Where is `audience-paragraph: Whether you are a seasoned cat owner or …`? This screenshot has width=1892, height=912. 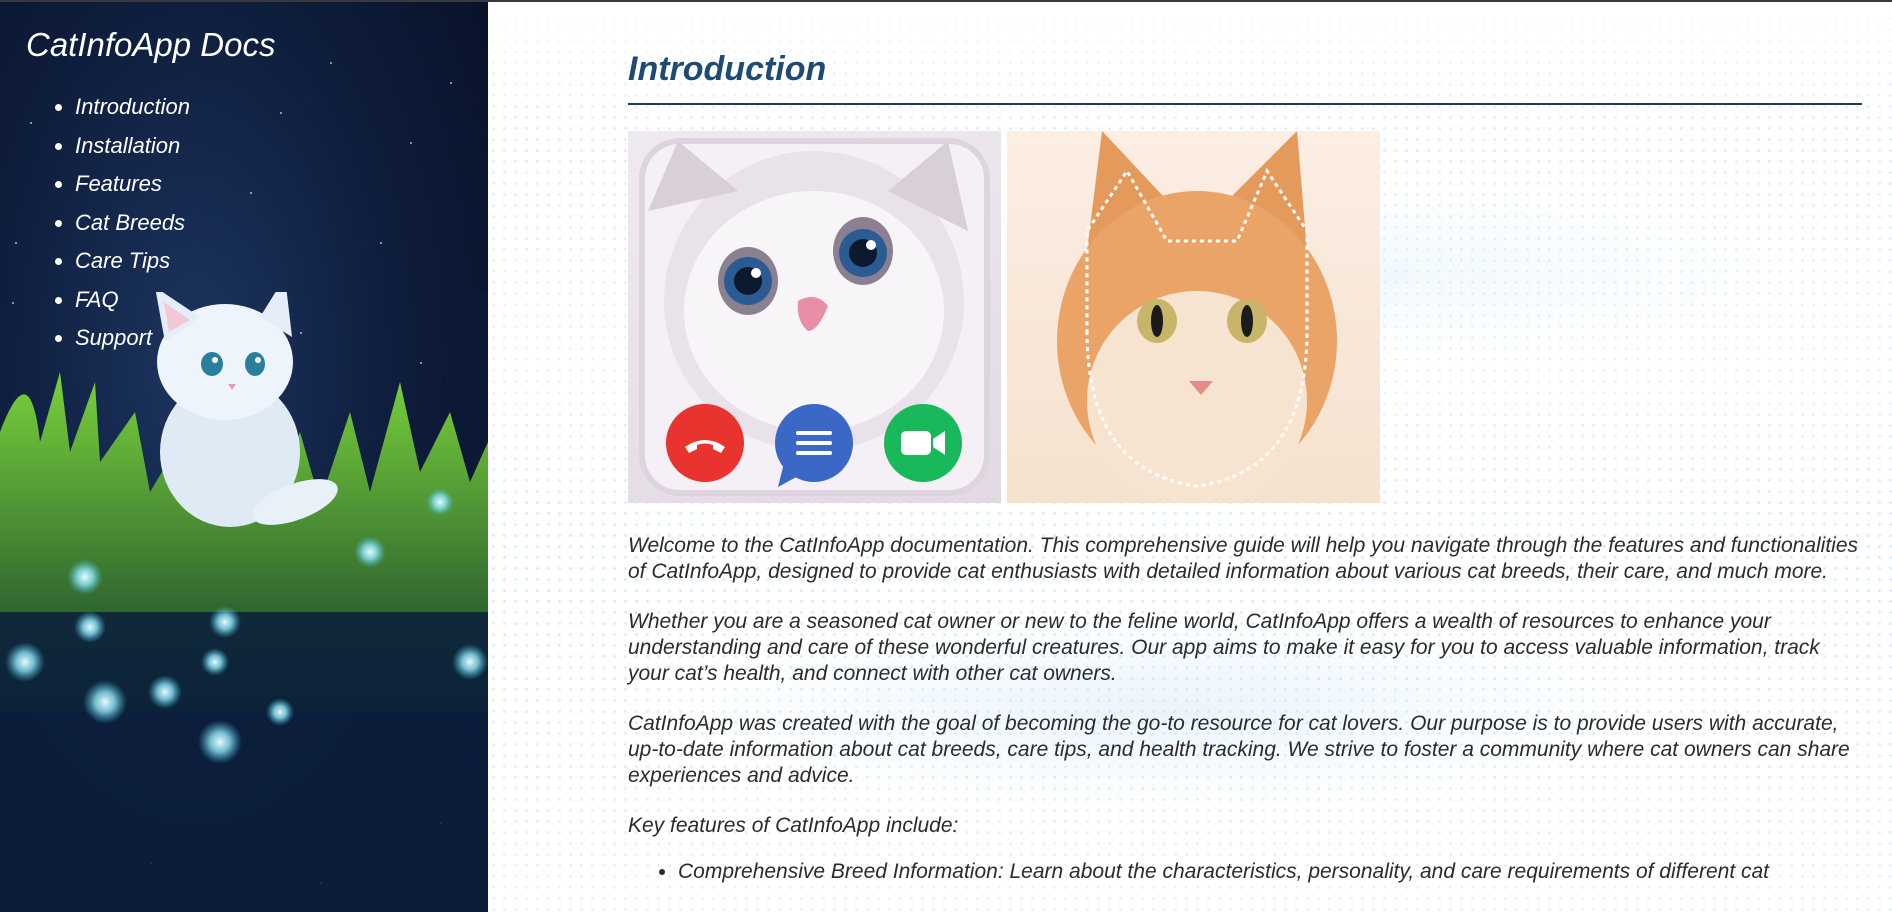
audience-paragraph: Whether you are a seasoned cat owner or … is located at coordinates (1224, 647).